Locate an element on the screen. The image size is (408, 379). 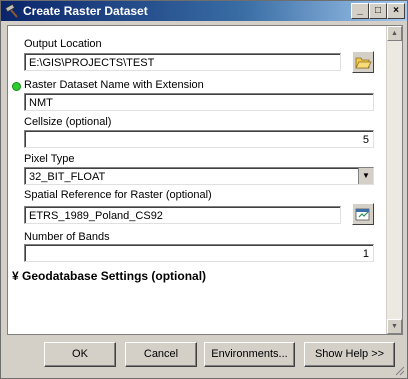
show-help-button: Show Help >> is located at coordinates (349, 354).